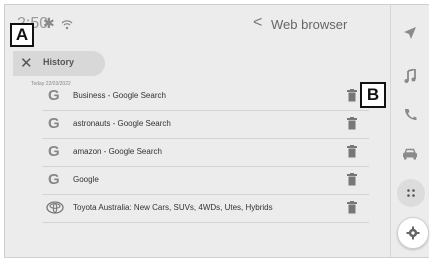  Describe the element at coordinates (49, 23) in the screenshot. I see `bluetooth-icon: ✱` at that location.